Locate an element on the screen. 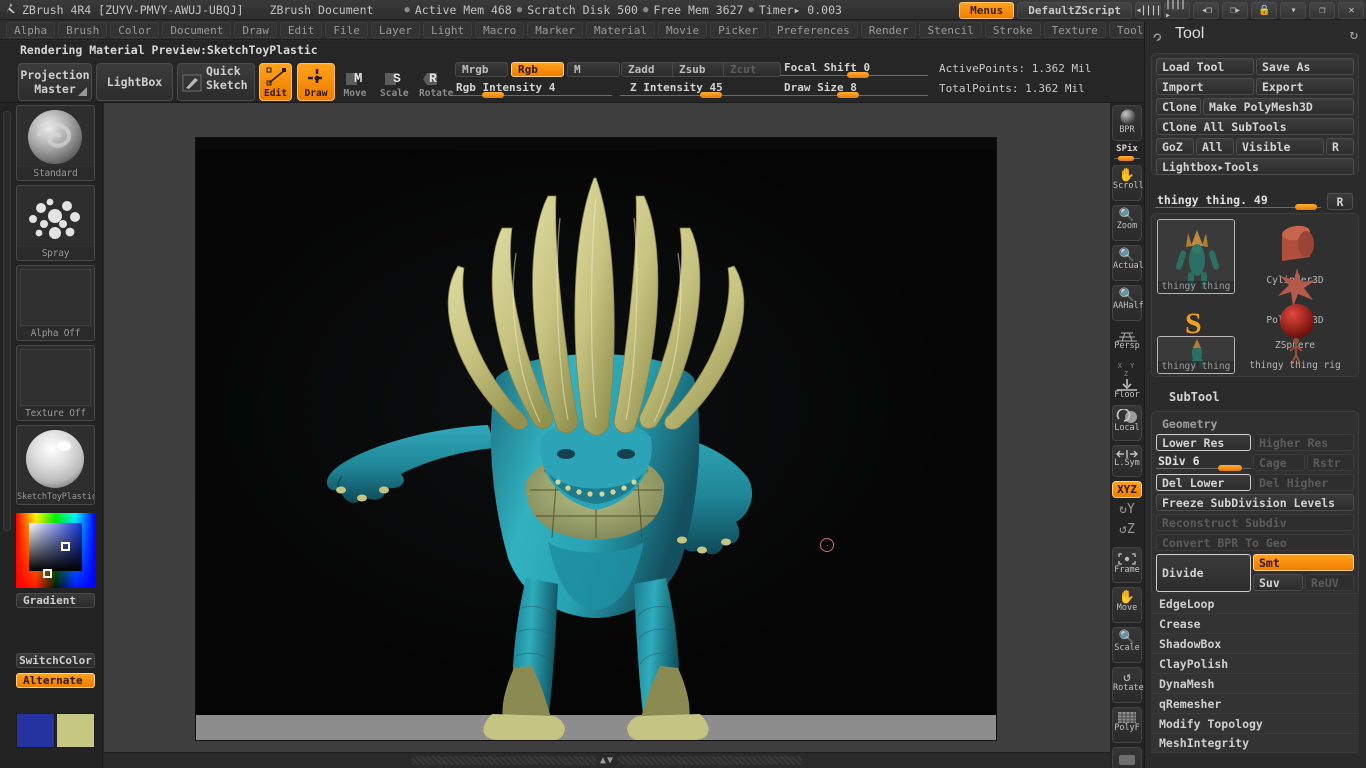 This screenshot has width=1366, height=768. export-button: Export is located at coordinates (1305, 86).